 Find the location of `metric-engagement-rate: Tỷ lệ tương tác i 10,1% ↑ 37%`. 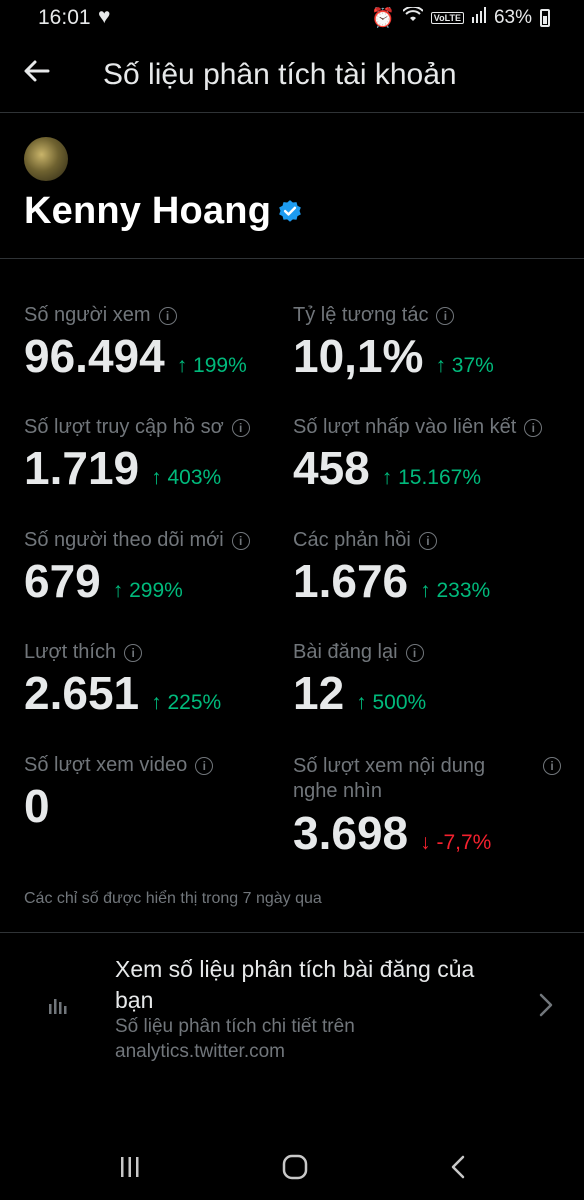

metric-engagement-rate: Tỷ lệ tương tác i 10,1% ↑ 37% is located at coordinates (393, 343).